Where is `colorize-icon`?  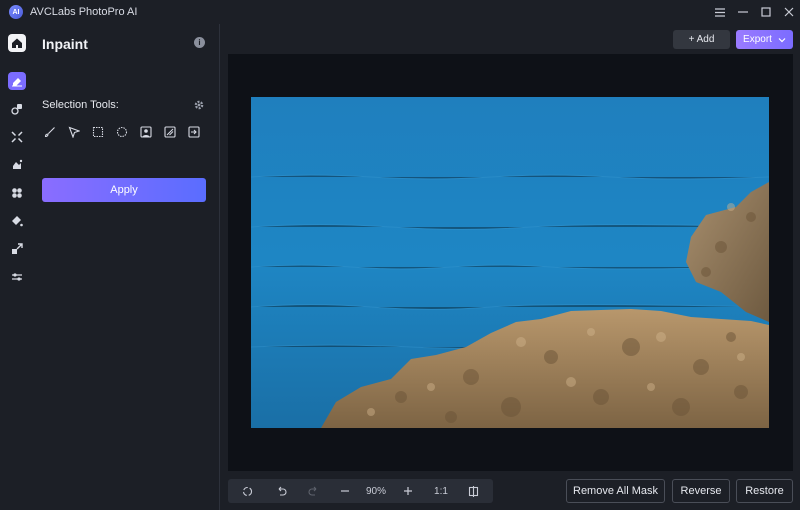
colorize-icon is located at coordinates (17, 221).